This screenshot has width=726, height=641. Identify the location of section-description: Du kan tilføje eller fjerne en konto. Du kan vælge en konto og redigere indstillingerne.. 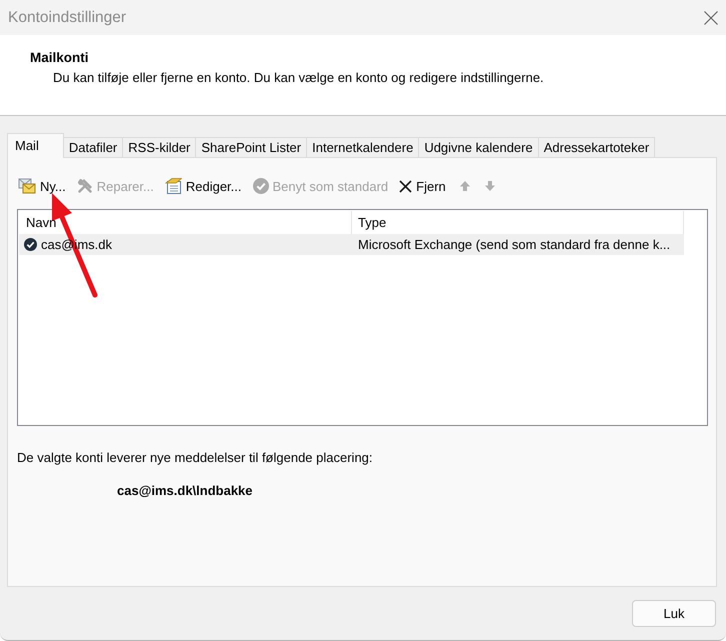
(299, 77).